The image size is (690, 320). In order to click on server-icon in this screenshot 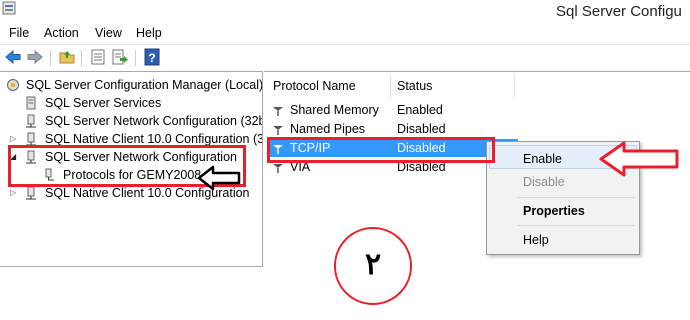, I will do `click(31, 103)`.